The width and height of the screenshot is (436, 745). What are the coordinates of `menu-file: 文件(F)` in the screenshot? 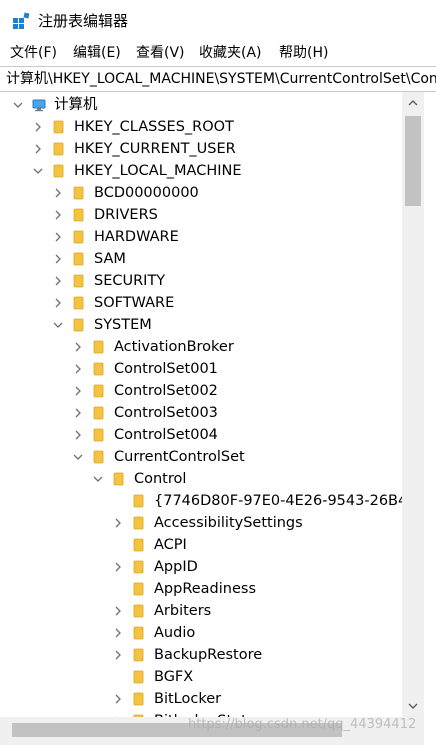 It's located at (33, 53).